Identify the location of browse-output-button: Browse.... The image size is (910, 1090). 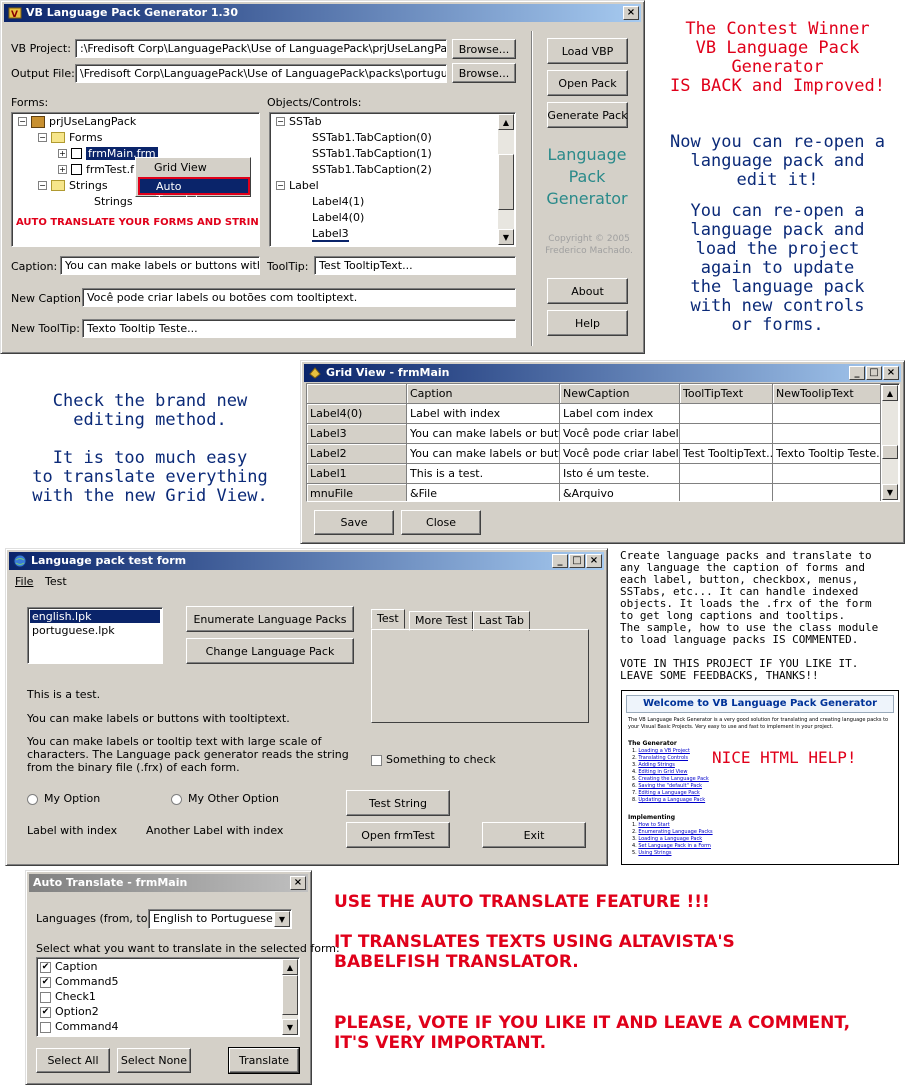
(484, 73).